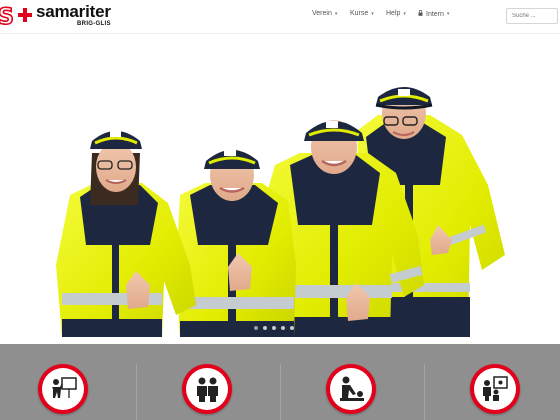  Describe the element at coordinates (352, 388) in the screenshot. I see `first-aid-icon` at that location.